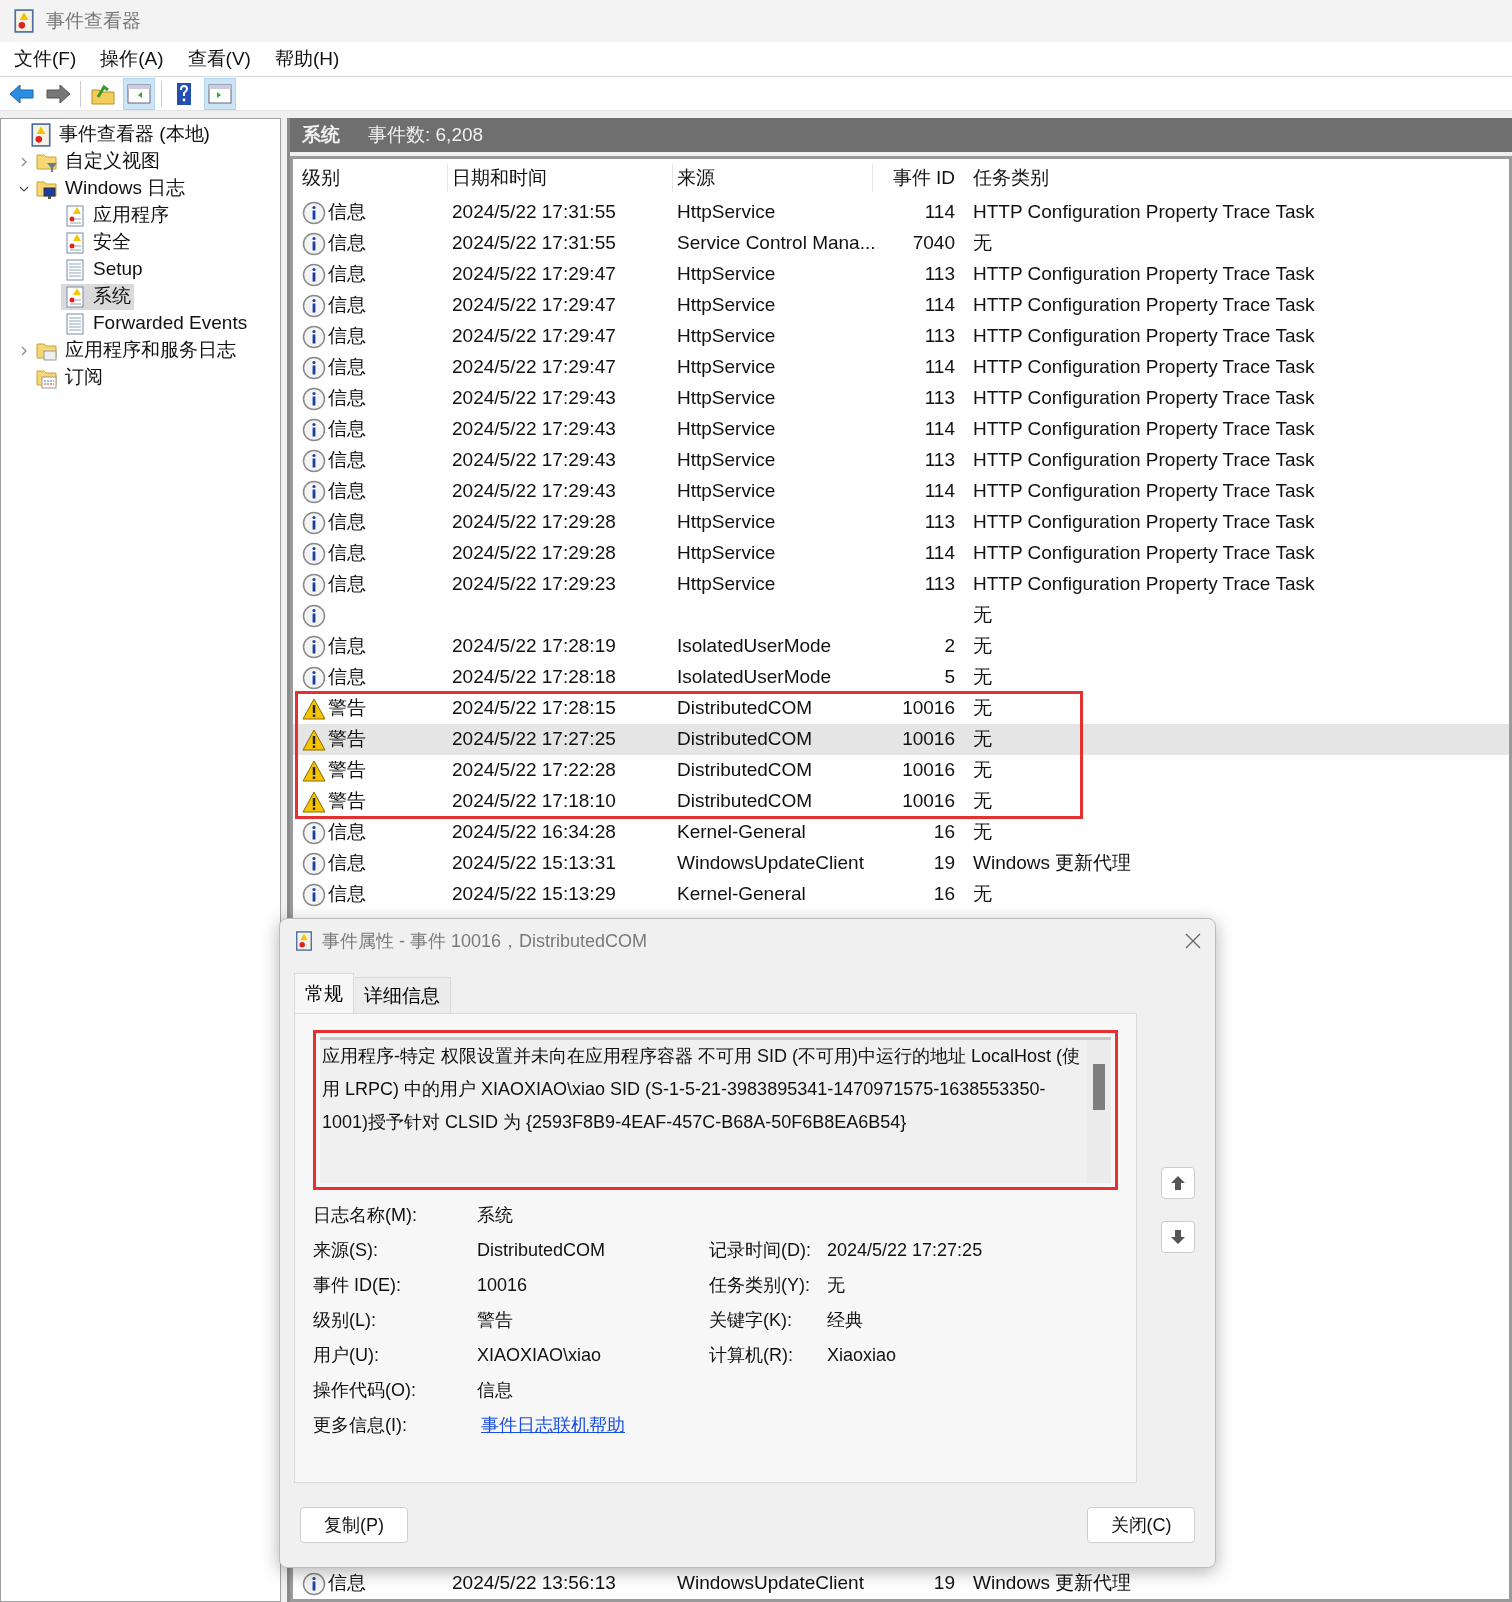 This screenshot has width=1512, height=1602. What do you see at coordinates (103, 269) in the screenshot?
I see `tree-item: Setup` at bounding box center [103, 269].